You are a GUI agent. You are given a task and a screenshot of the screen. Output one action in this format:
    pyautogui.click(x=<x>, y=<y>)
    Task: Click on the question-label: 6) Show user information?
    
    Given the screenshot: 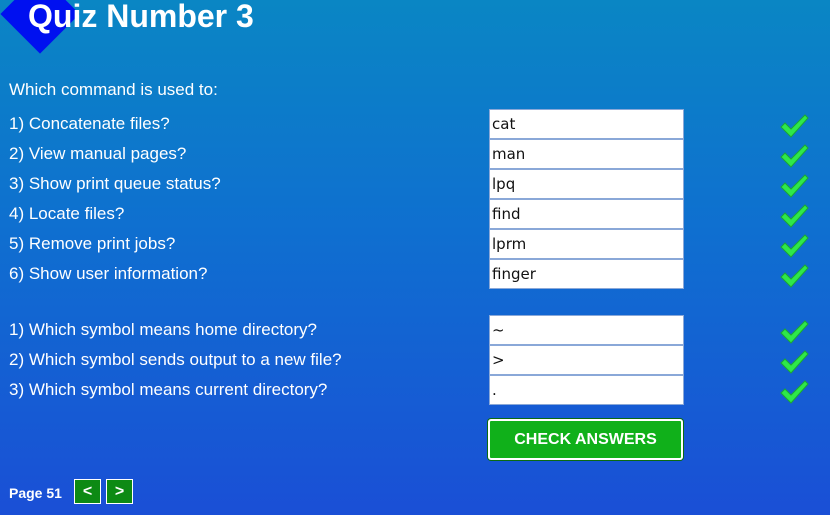 What is the action you would take?
    pyautogui.click(x=108, y=273)
    